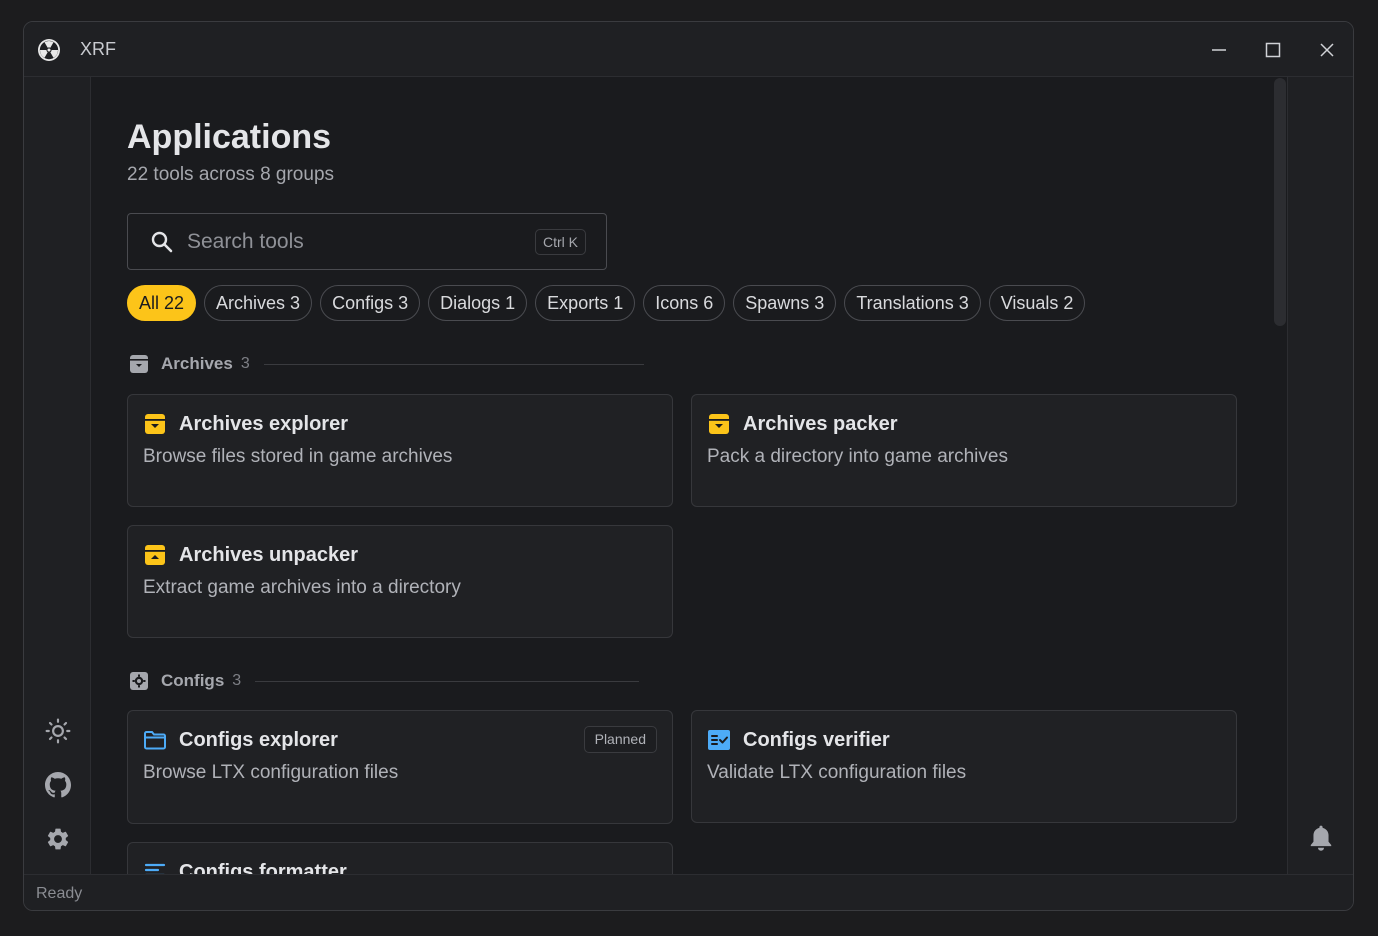  I want to click on config-gear-icon, so click(139, 681).